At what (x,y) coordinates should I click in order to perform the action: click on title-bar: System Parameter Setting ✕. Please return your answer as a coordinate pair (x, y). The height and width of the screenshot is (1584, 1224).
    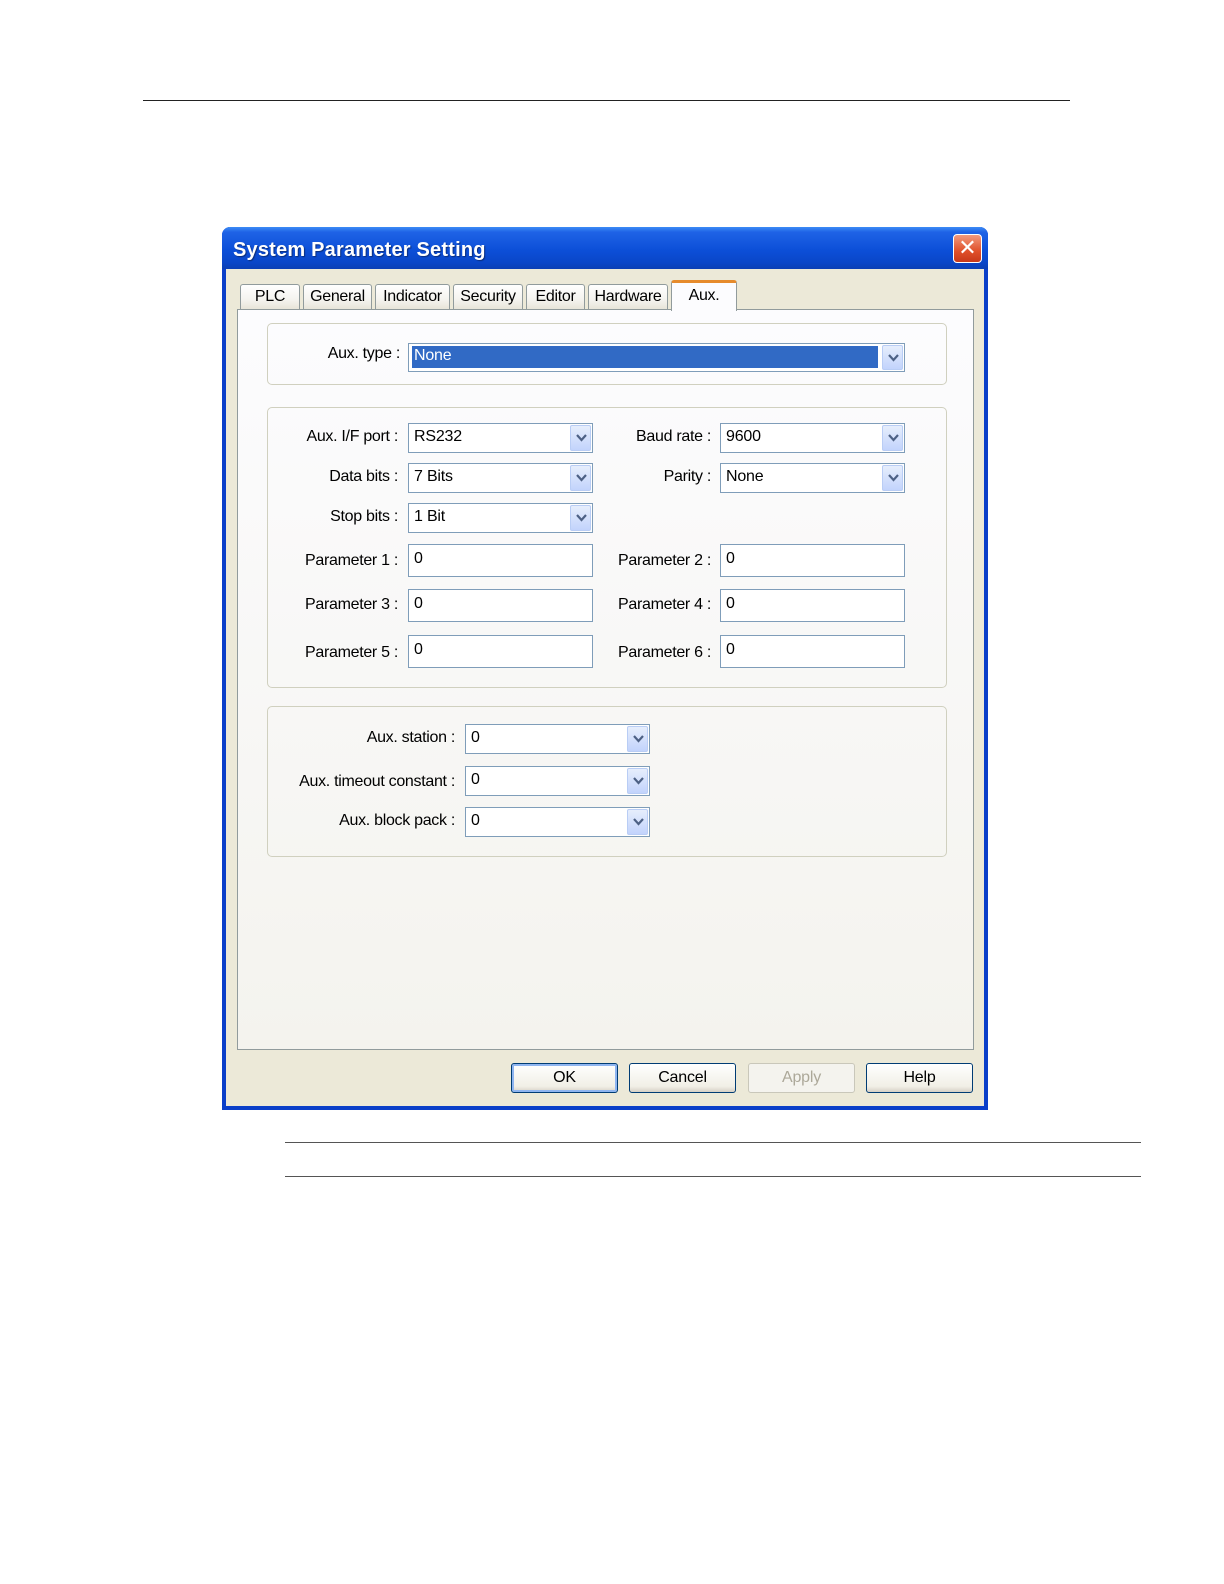
    Looking at the image, I should click on (605, 248).